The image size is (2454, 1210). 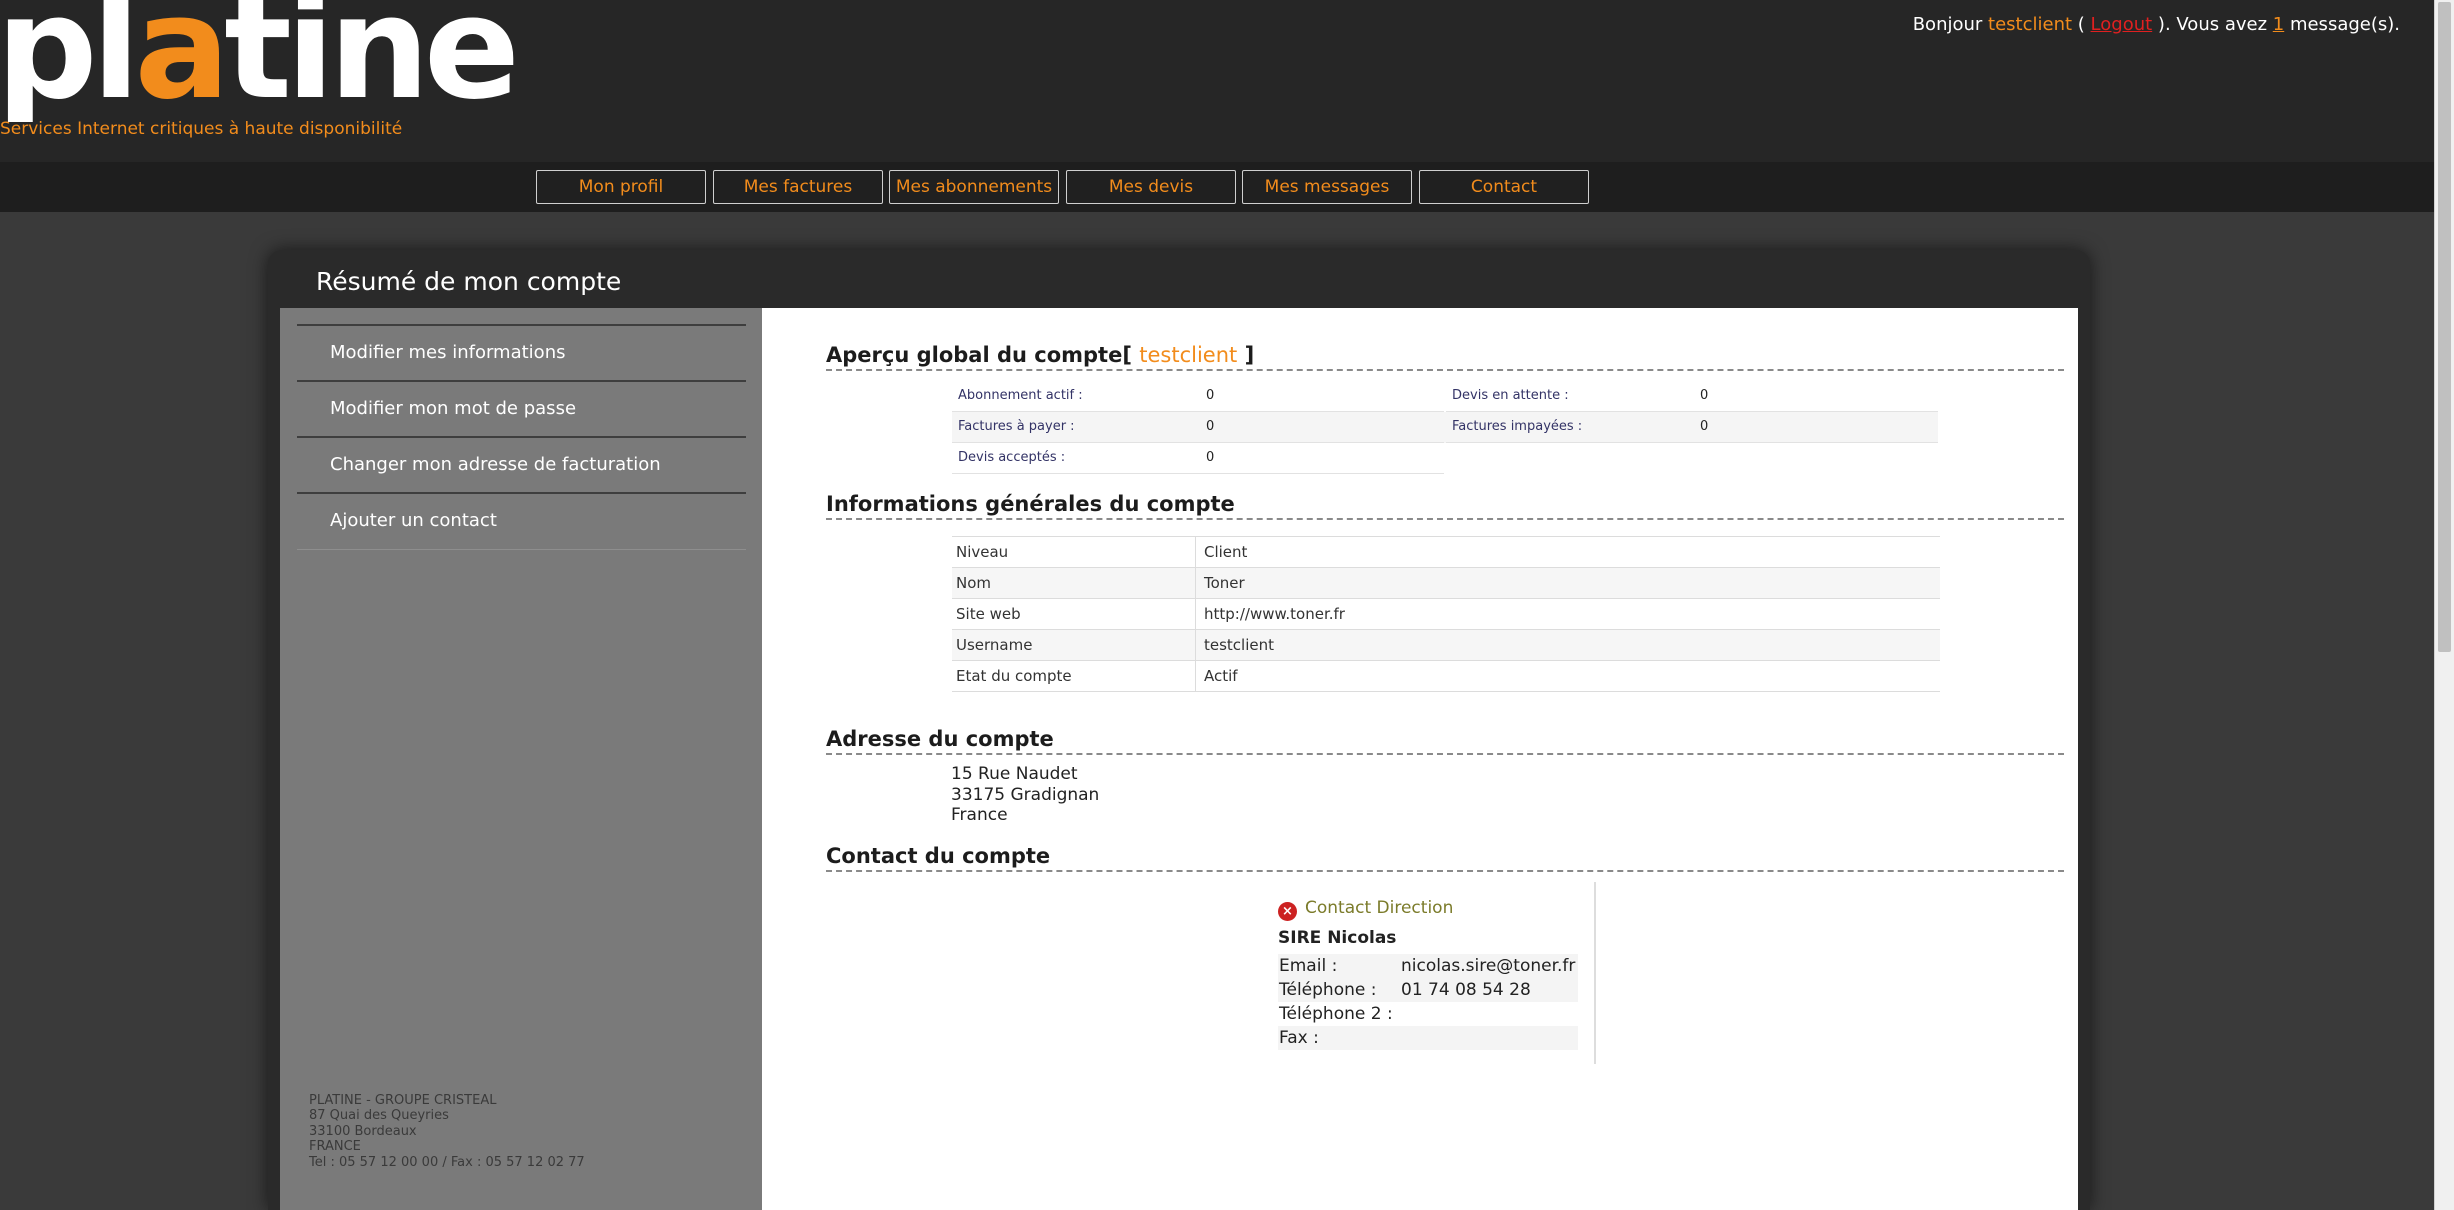 I want to click on address-line: 33175 Gradignan, so click(x=1025, y=794).